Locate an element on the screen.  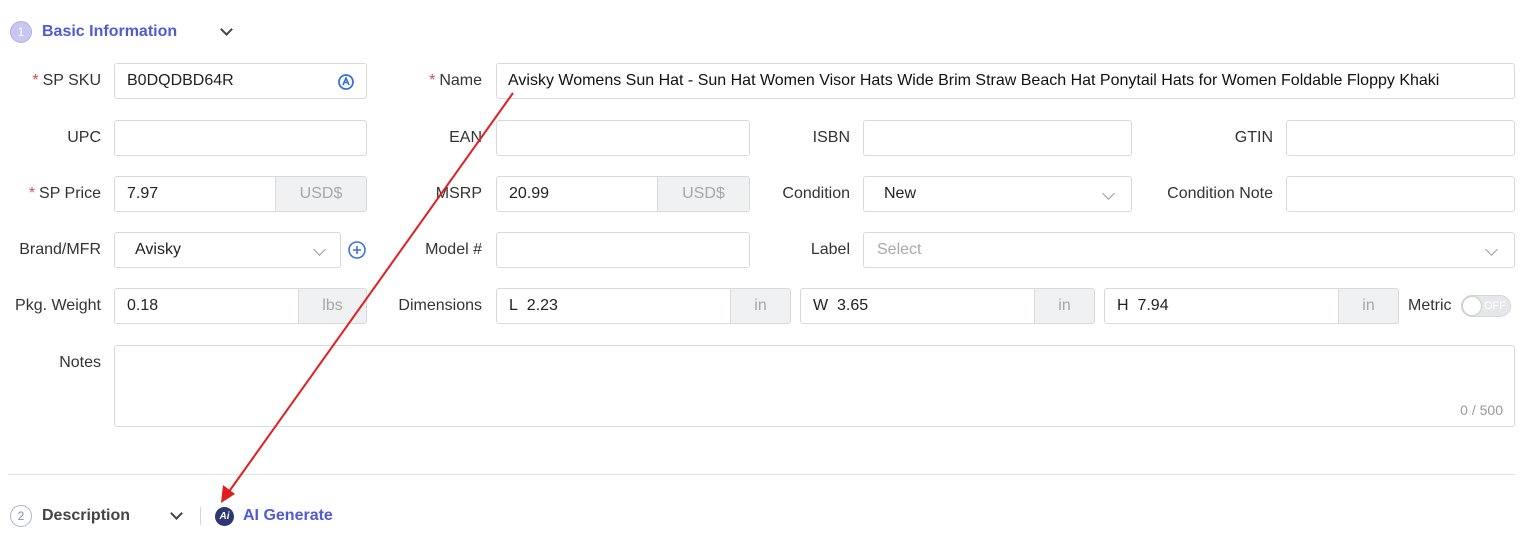
annotation-arrow-line is located at coordinates (370, 293).